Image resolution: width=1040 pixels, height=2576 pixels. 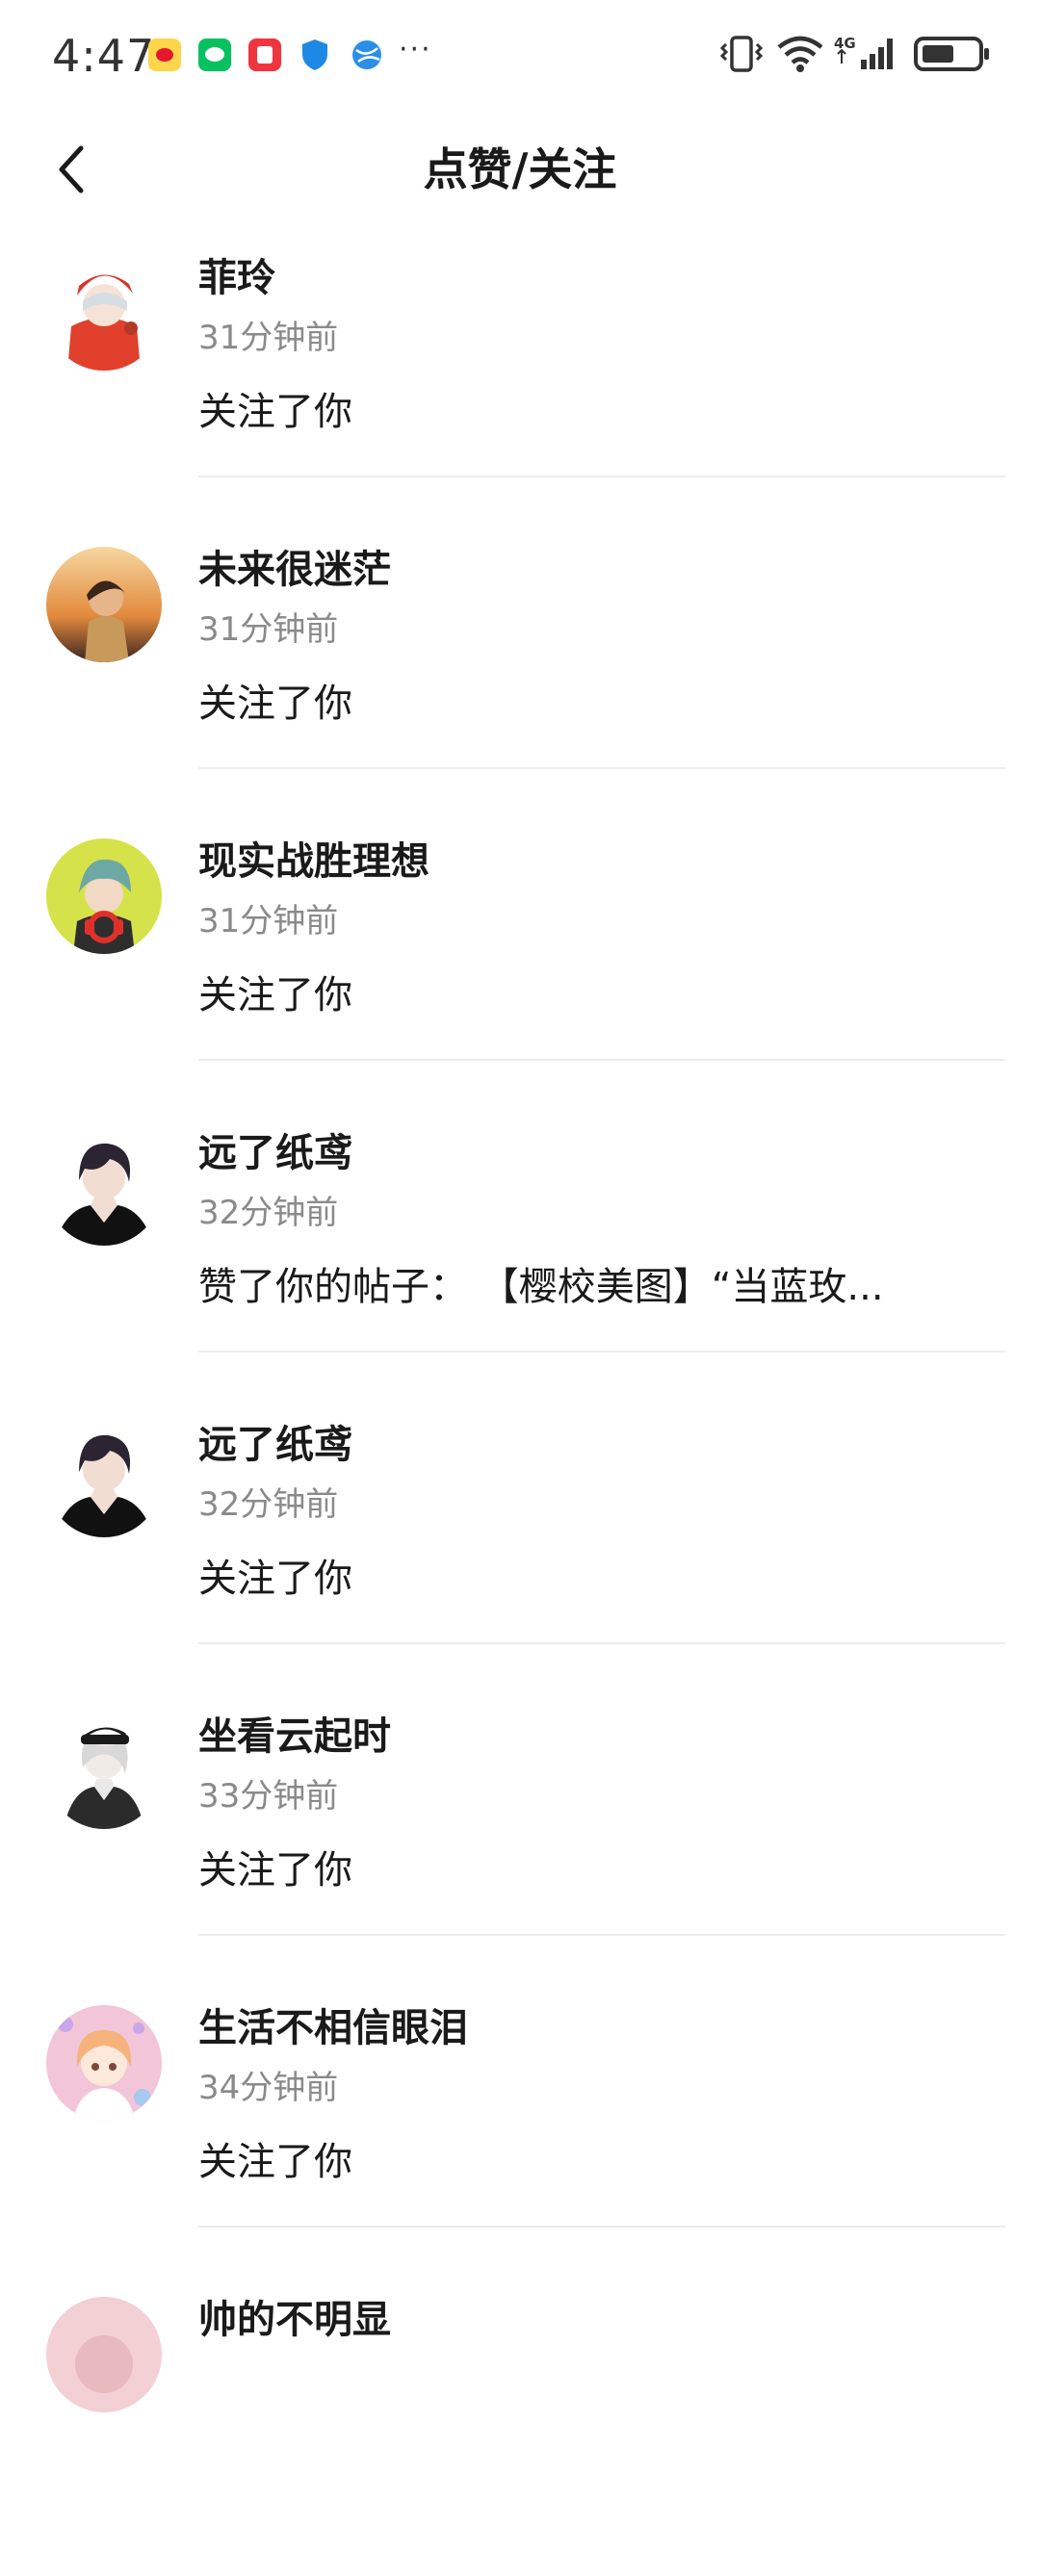 I want to click on notification-item: 现实战胜理想 31分钟前 关注了你, so click(x=520, y=972).